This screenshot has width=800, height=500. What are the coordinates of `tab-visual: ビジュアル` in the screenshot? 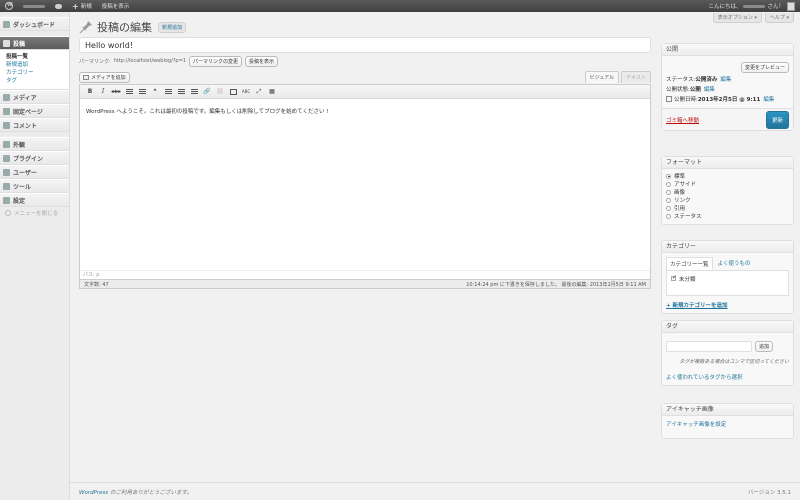 It's located at (602, 77).